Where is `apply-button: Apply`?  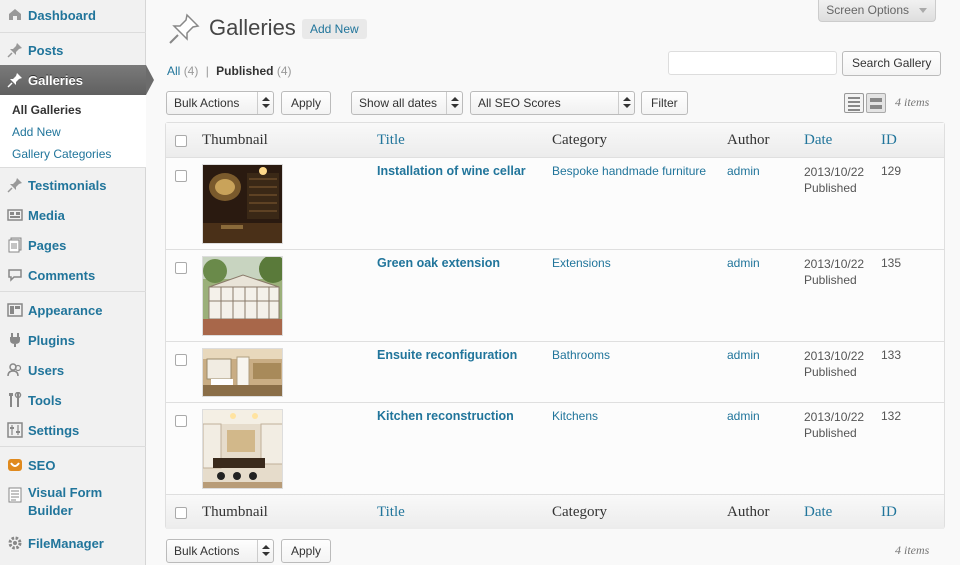
apply-button: Apply is located at coordinates (306, 103).